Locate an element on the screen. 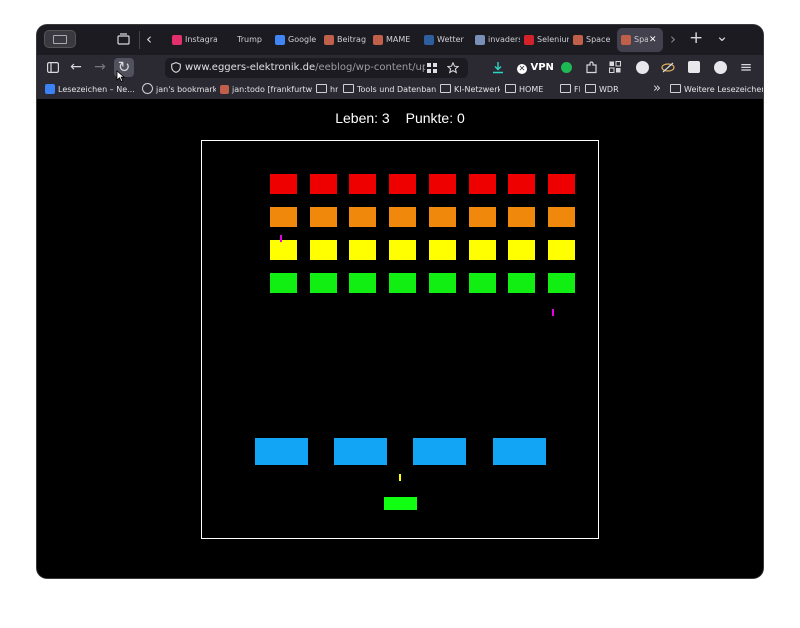 The width and height of the screenshot is (800, 628). close-tab-icon: ✕ is located at coordinates (653, 40).